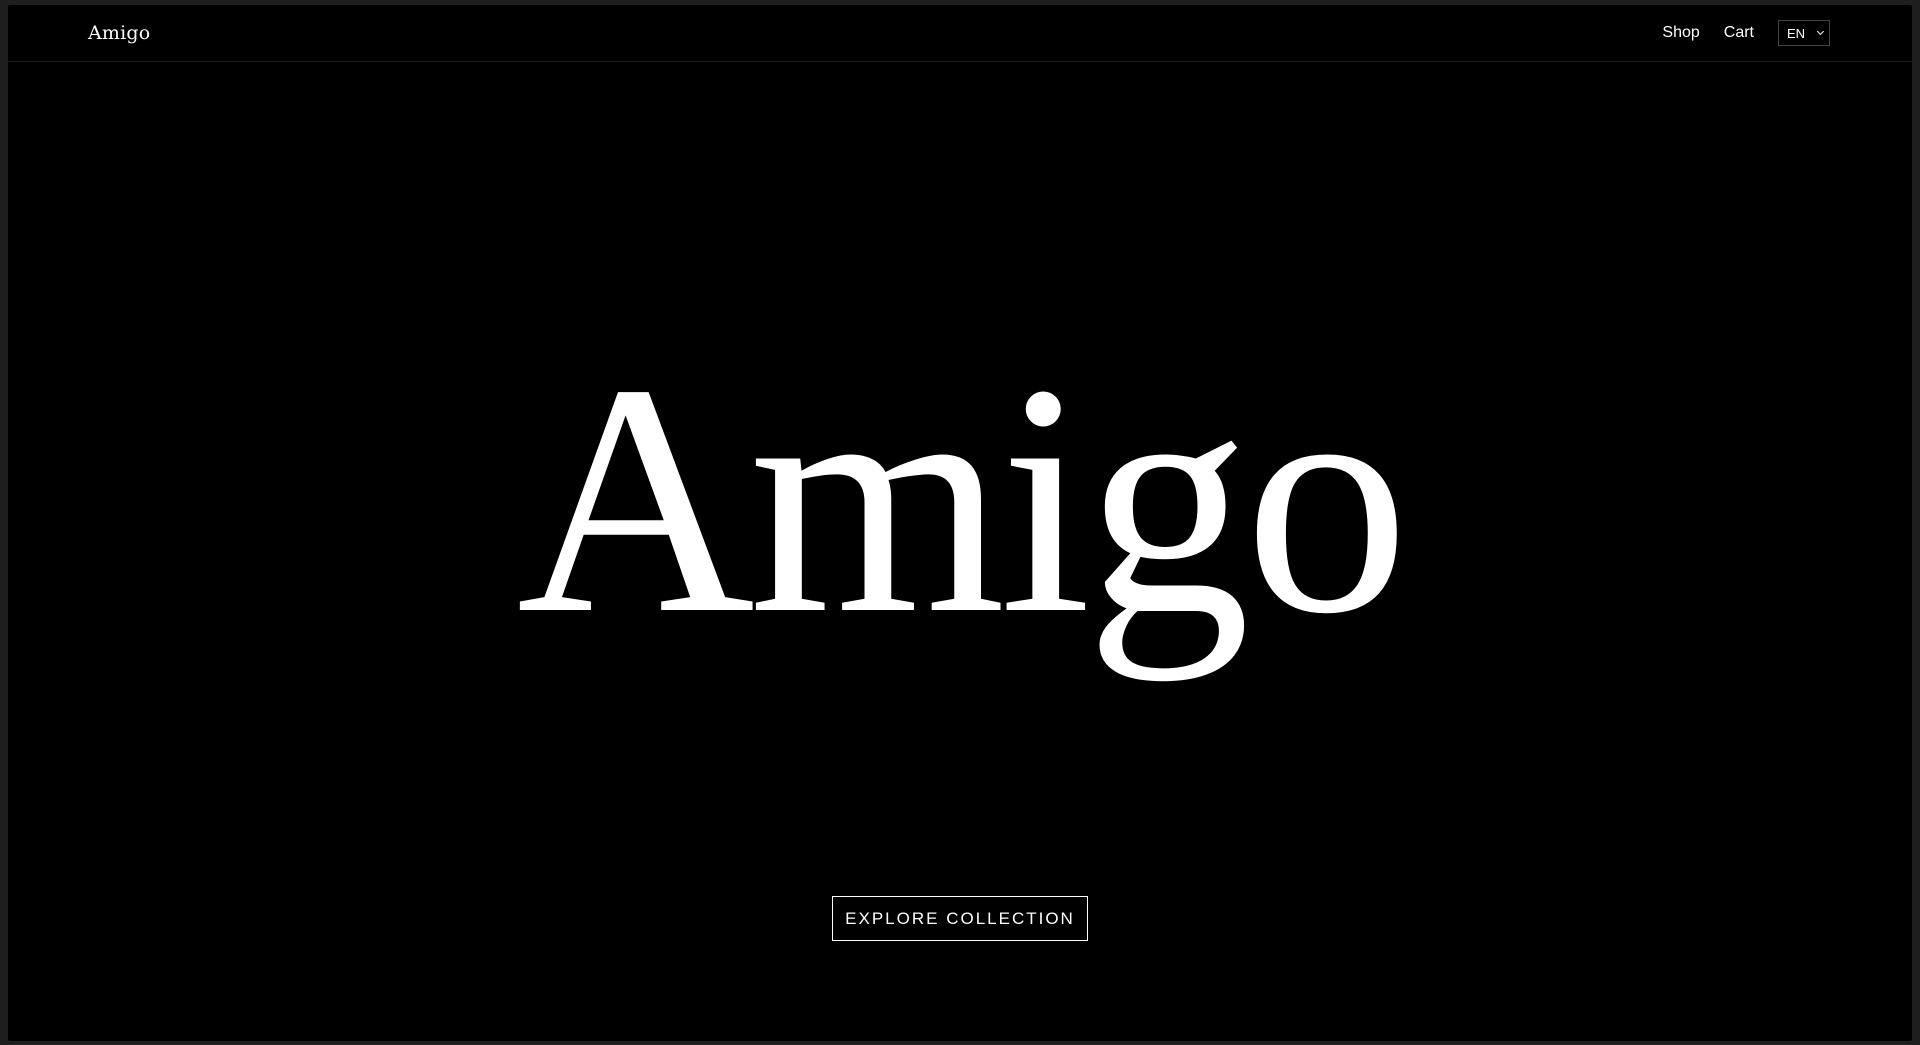 This screenshot has height=1045, width=1920. What do you see at coordinates (1796, 33) in the screenshot?
I see `language-select-value: EN` at bounding box center [1796, 33].